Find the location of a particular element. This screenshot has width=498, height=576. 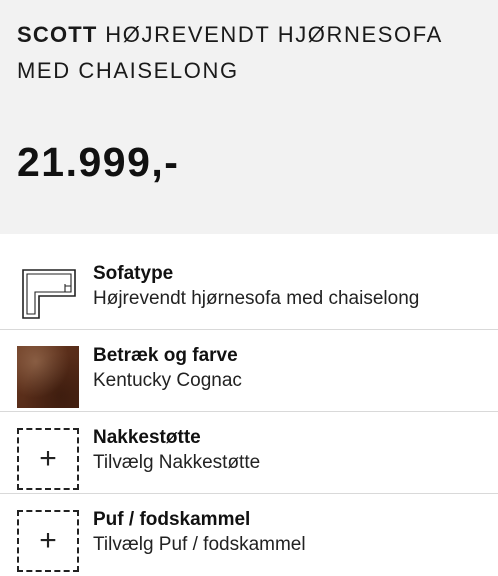

option-headrest: + Nakkestøtte Tilvælg Nakkestøtte is located at coordinates (249, 453).